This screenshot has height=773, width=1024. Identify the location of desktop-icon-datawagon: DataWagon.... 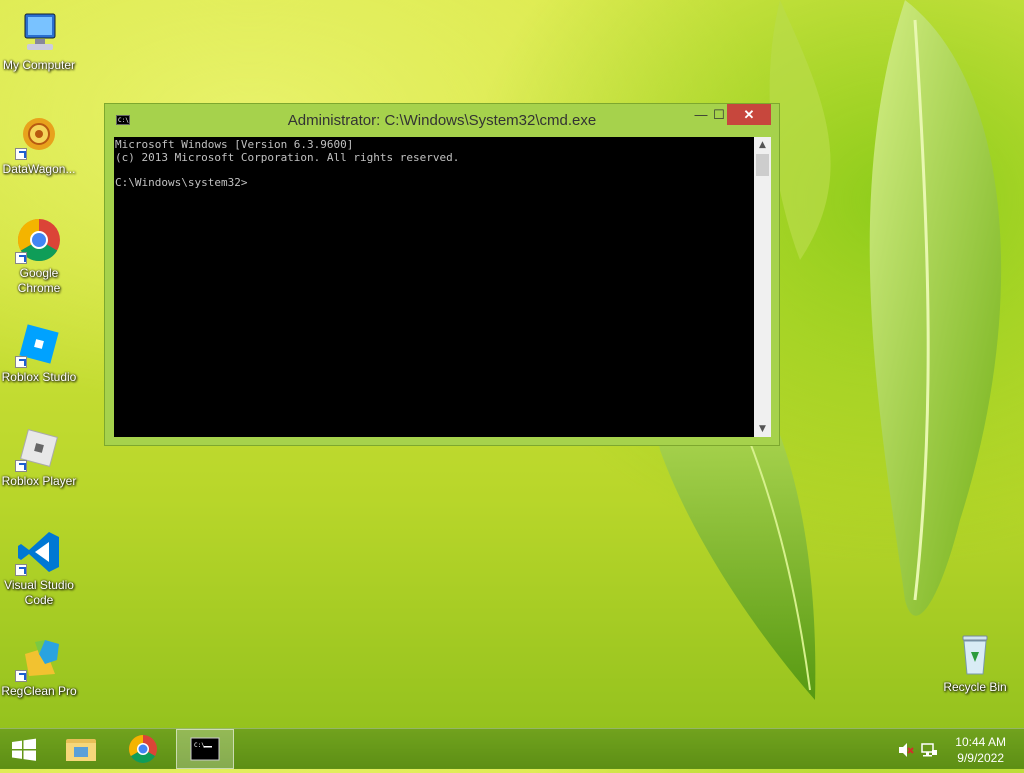
(39, 144).